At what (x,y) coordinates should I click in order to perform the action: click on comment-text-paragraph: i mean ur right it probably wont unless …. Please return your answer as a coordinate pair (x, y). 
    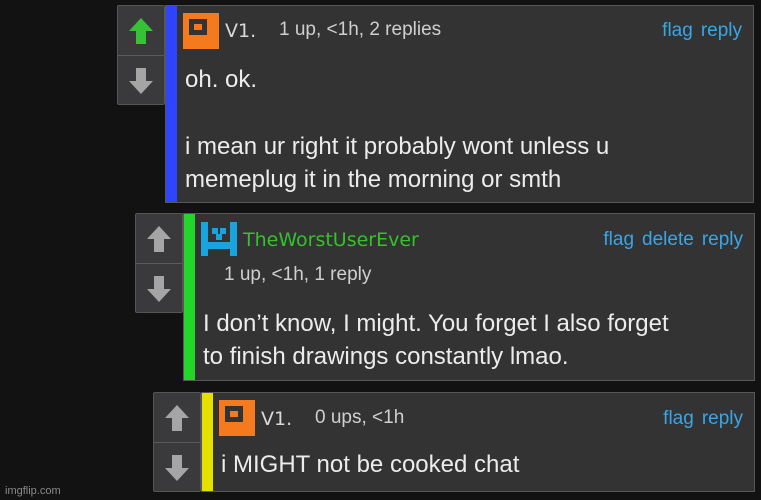
    Looking at the image, I should click on (397, 163).